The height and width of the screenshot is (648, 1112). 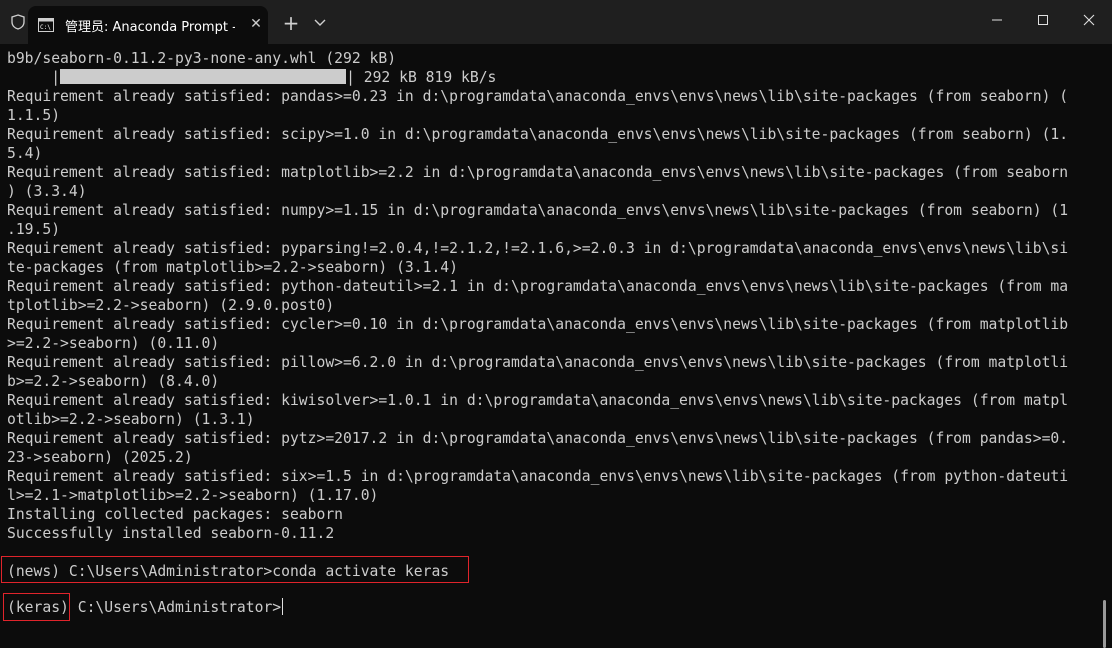 What do you see at coordinates (47, 191) in the screenshot?
I see `console-line: ) (3.3.4)` at bounding box center [47, 191].